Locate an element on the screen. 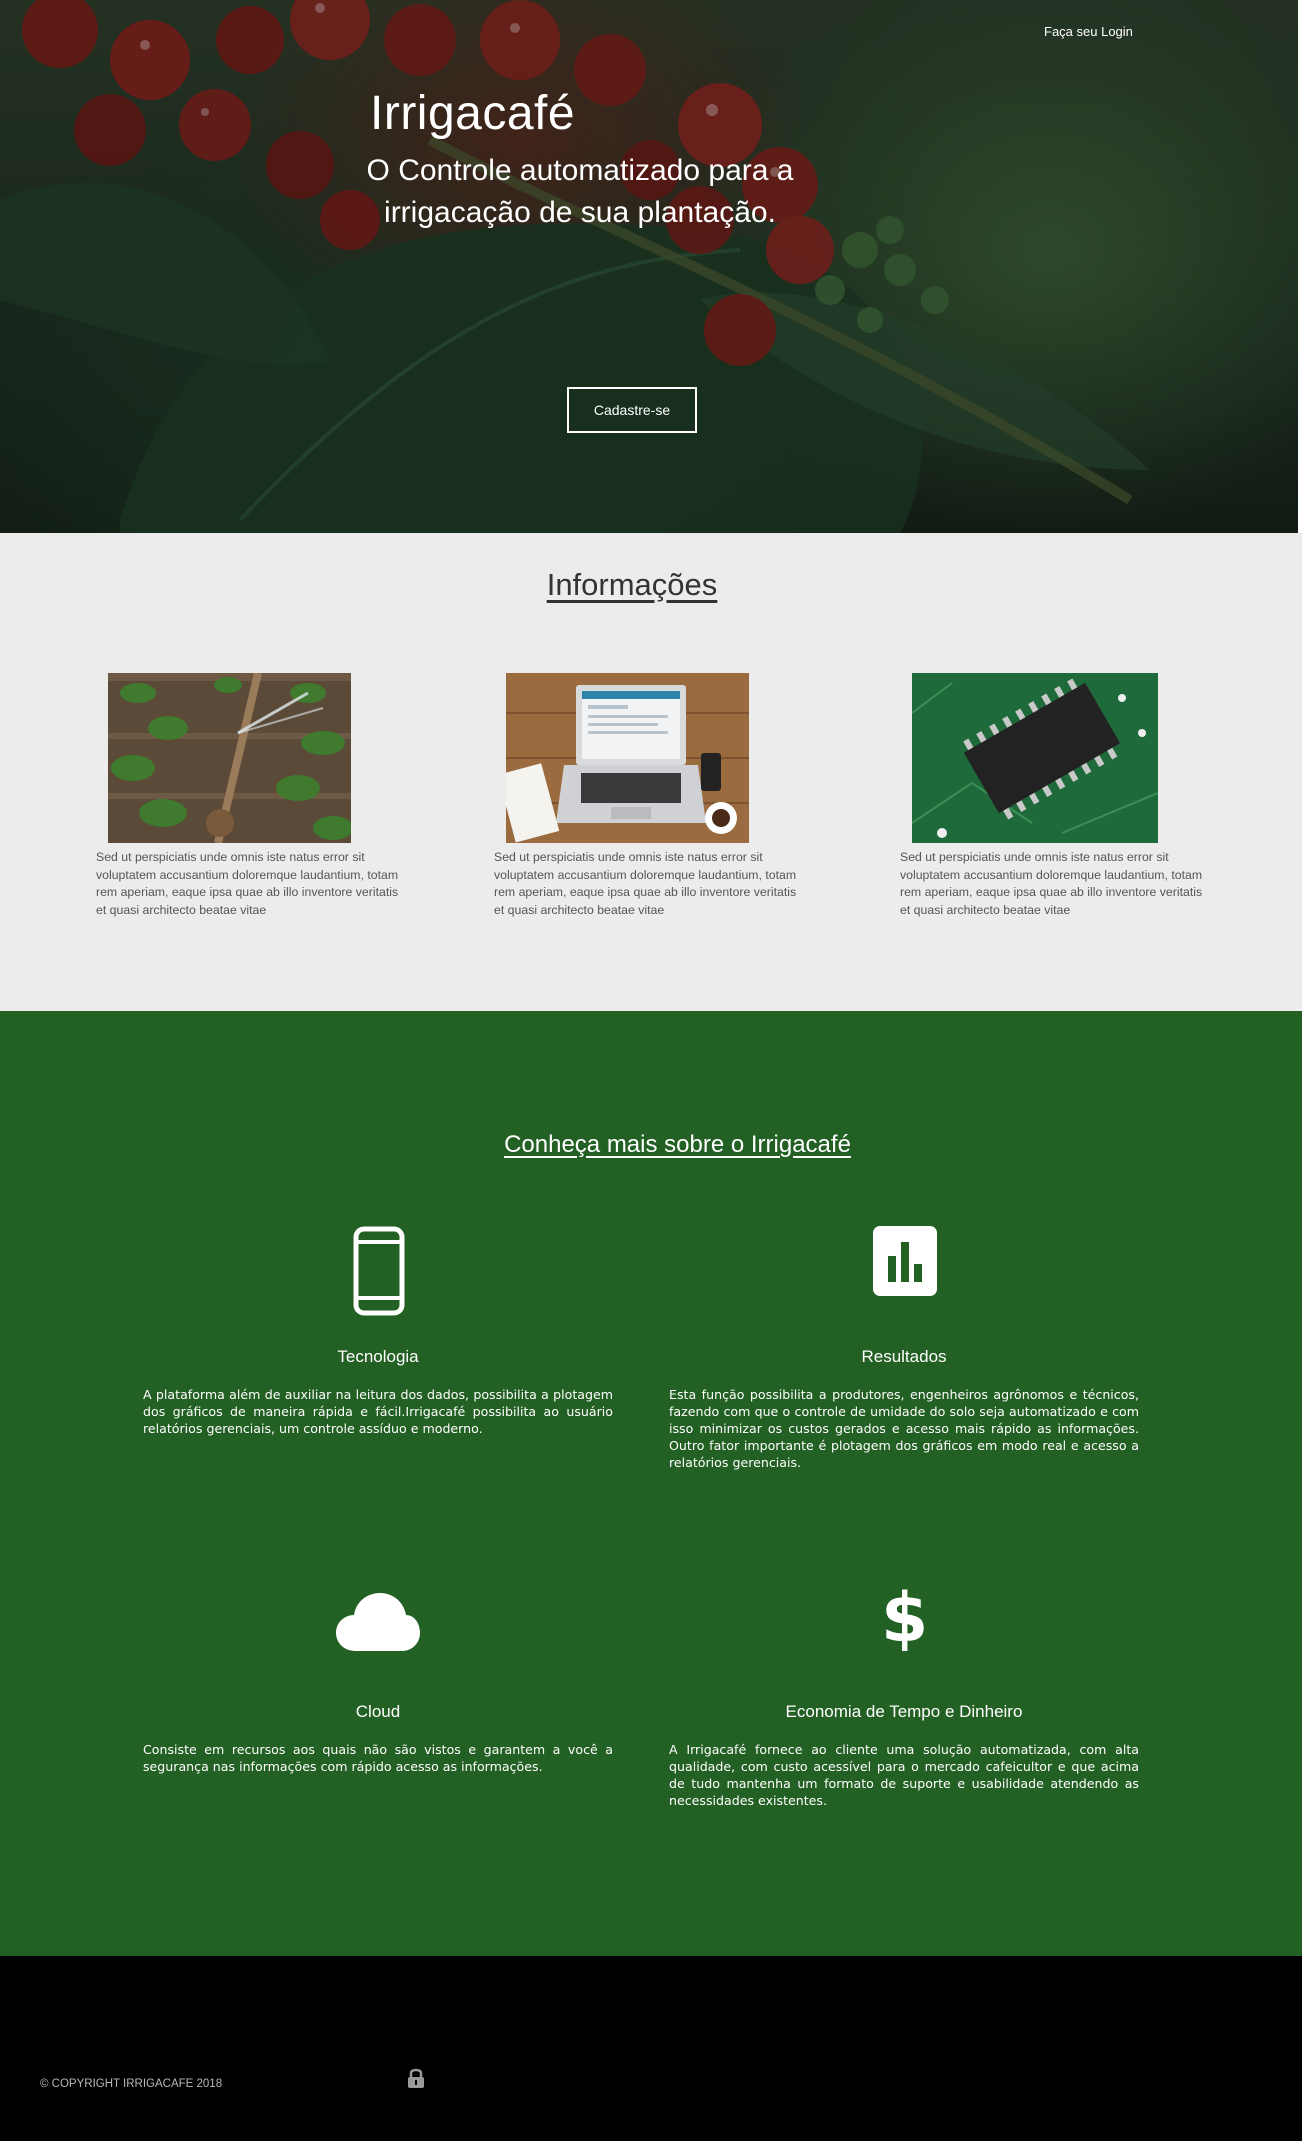  feature-title: Resultados is located at coordinates (904, 1356).